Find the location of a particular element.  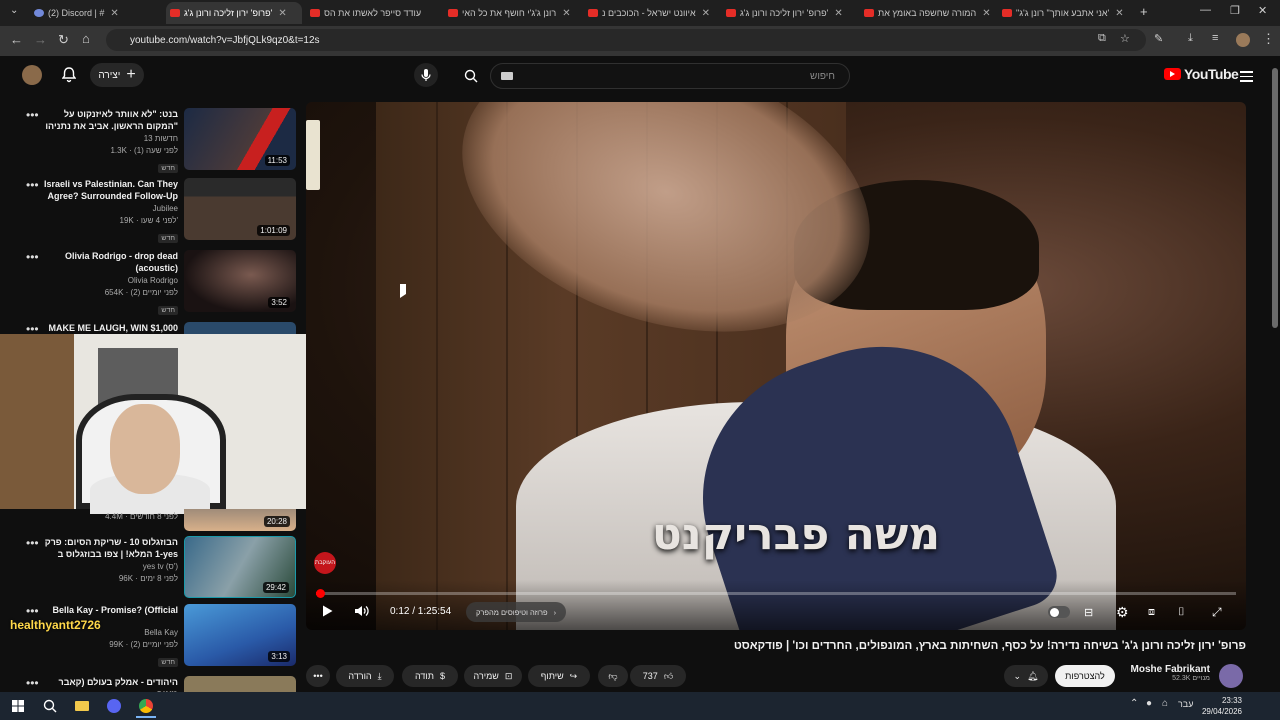

tab-search-icon: ⌄ is located at coordinates (14, 10).